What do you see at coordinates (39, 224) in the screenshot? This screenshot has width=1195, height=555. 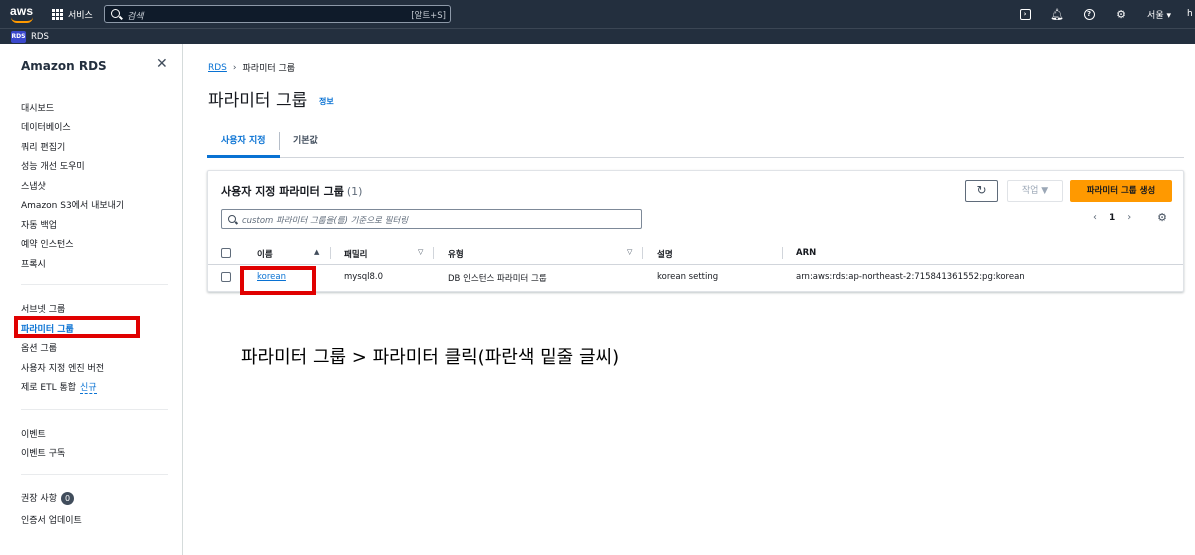 I see `sidebar-item-automated-backups: 자동 백업` at bounding box center [39, 224].